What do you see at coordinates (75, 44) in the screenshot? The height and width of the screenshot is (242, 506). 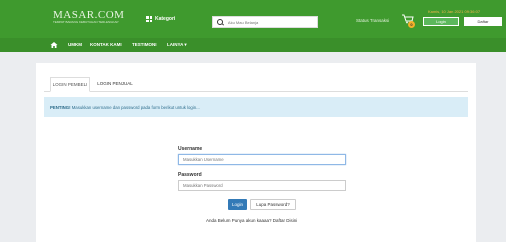 I see `nav-item-umkm: UMKM` at bounding box center [75, 44].